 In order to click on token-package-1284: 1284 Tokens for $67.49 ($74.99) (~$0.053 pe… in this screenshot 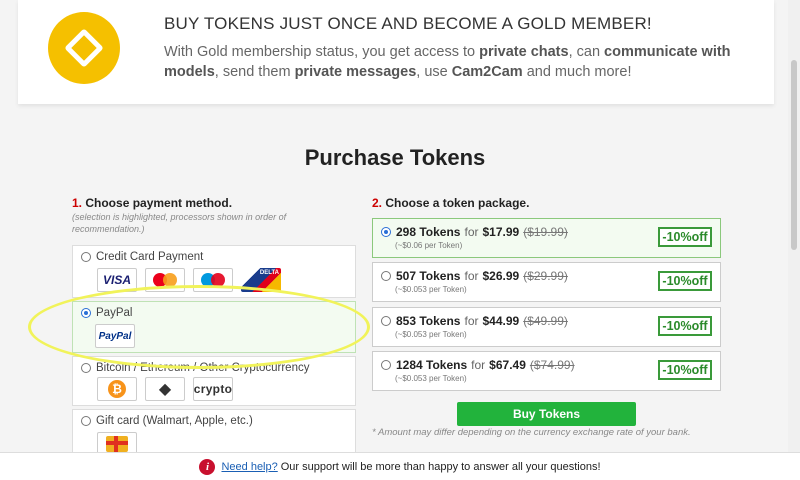, I will do `click(546, 371)`.